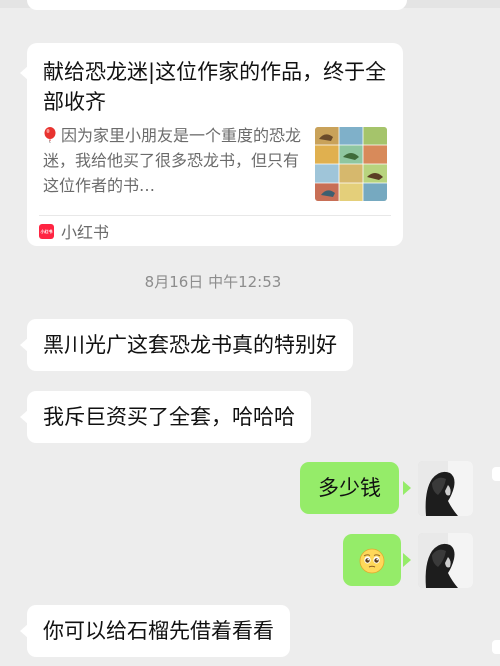  I want to click on book-cover-thumbnail, so click(351, 164).